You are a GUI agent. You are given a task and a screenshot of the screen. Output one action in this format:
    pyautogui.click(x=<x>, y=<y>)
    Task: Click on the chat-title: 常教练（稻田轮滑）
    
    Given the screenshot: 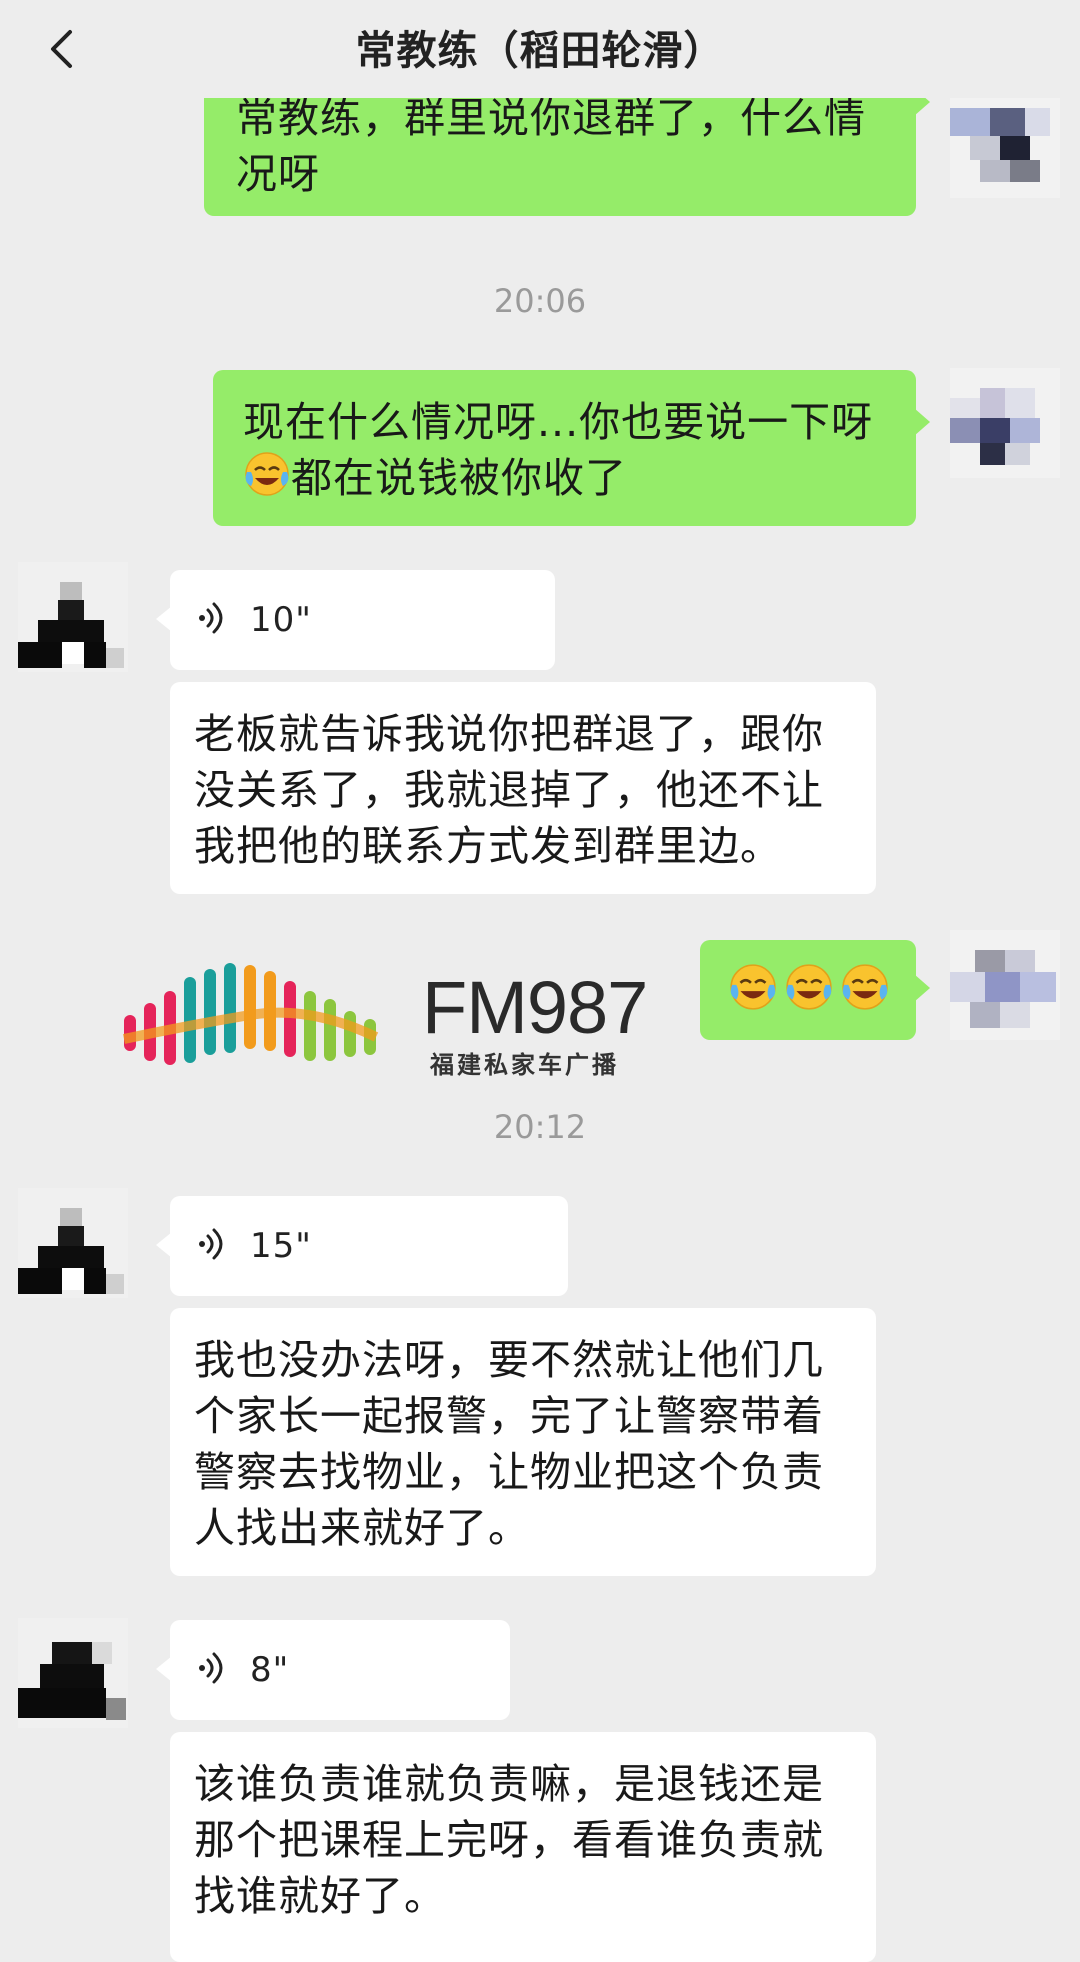 What is the action you would take?
    pyautogui.click(x=540, y=51)
    